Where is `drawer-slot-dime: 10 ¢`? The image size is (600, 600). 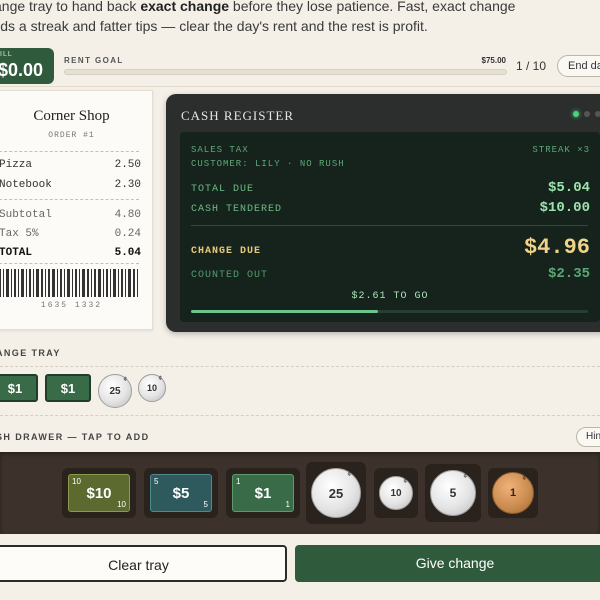
drawer-slot-dime: 10 ¢ is located at coordinates (396, 493).